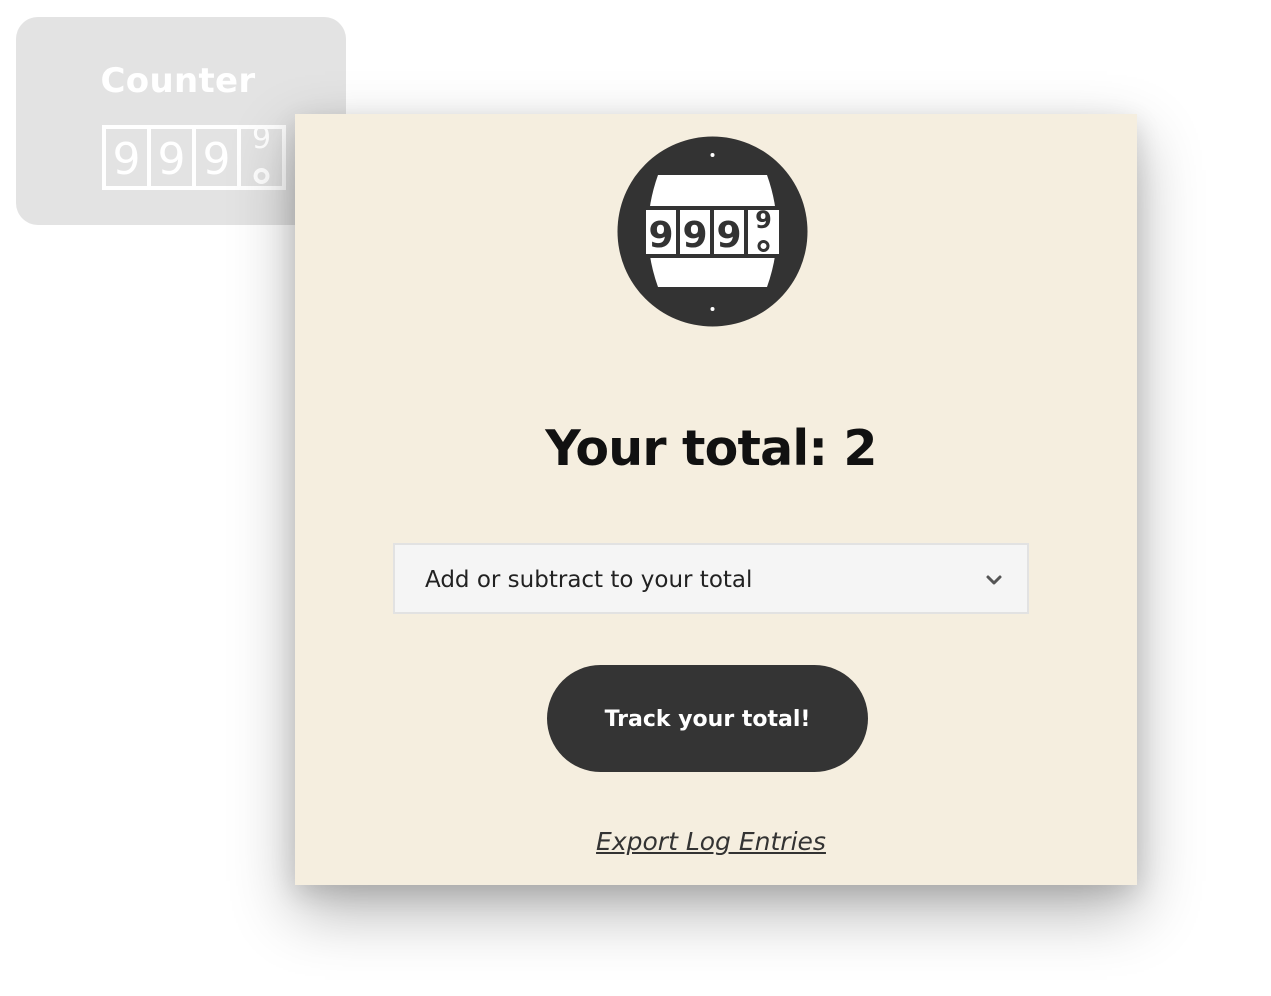 This screenshot has height=996, width=1271. Describe the element at coordinates (178, 81) in the screenshot. I see `counter-tile-title: Counter` at that location.